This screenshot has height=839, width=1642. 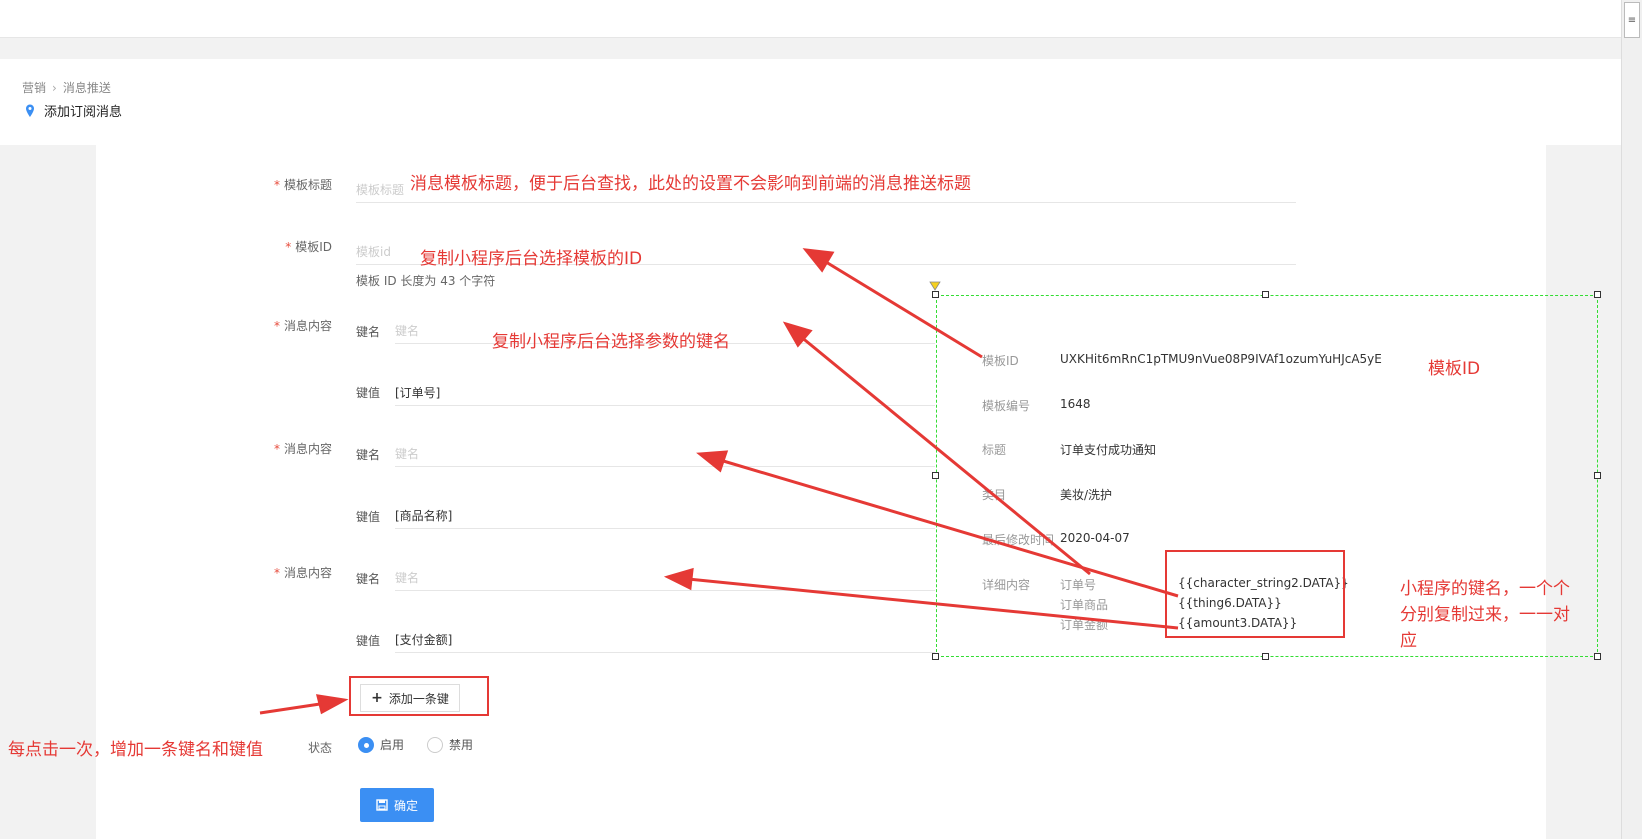 I want to click on annotation-add-note: 每点击一次，增加一条键名和键值, so click(x=135, y=750).